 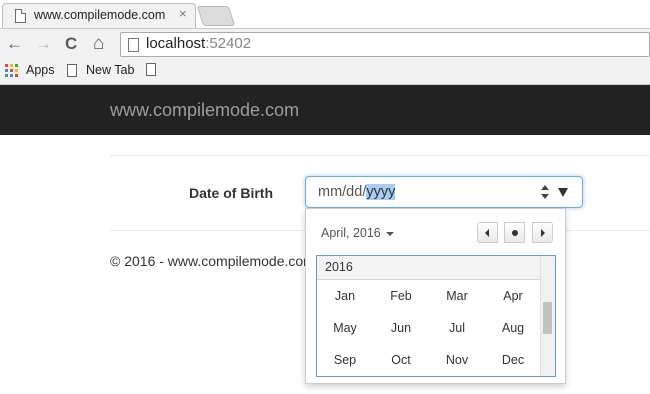 What do you see at coordinates (20, 16) in the screenshot?
I see `page-favicon-icon` at bounding box center [20, 16].